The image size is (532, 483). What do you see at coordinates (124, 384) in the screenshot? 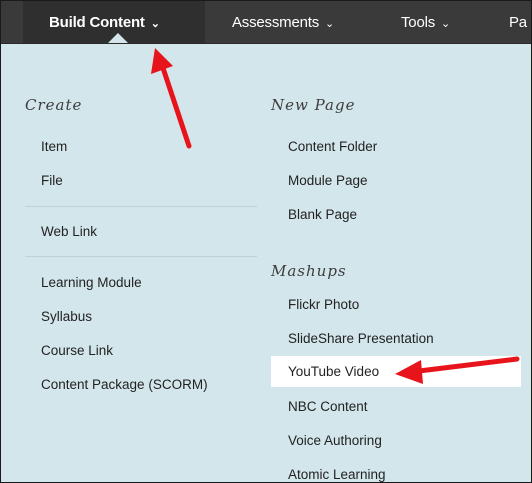
I see `menu-item-content-package: Content Package (SCORM)` at bounding box center [124, 384].